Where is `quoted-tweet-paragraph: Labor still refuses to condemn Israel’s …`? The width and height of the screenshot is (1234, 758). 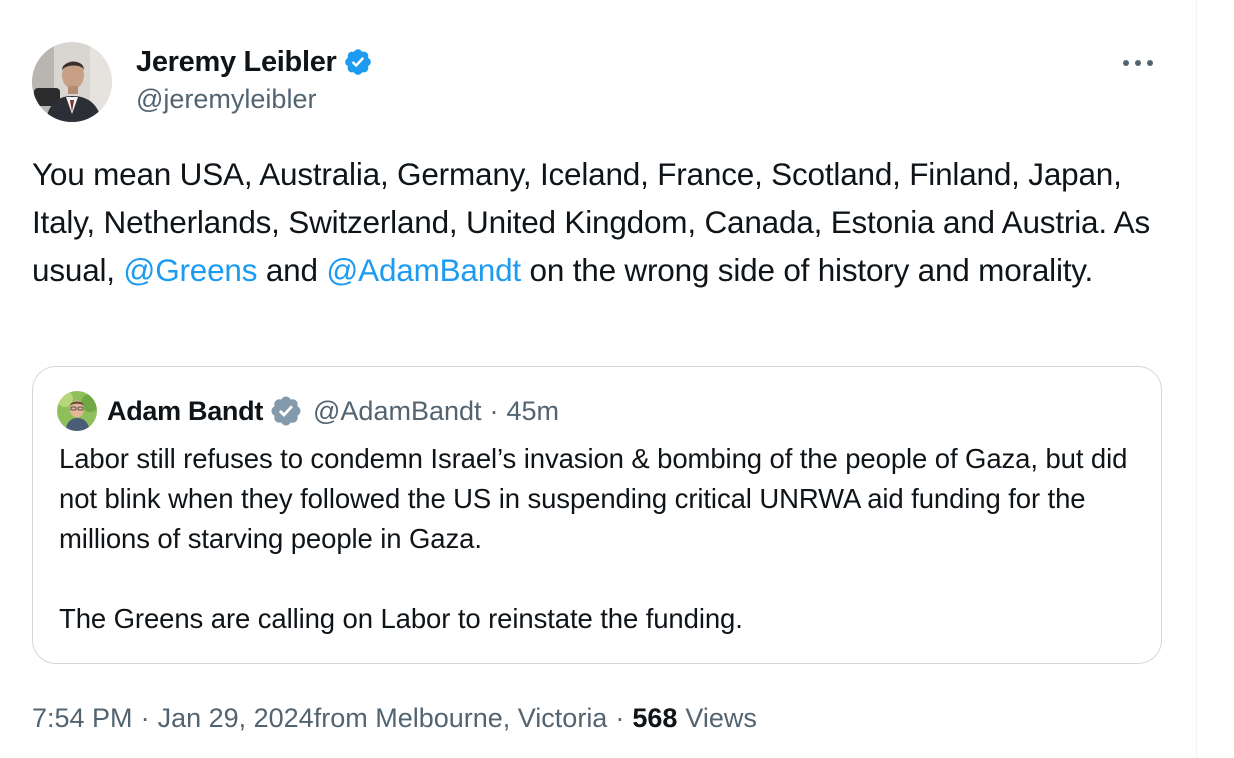 quoted-tweet-paragraph: Labor still refuses to condemn Israel’s … is located at coordinates (593, 498).